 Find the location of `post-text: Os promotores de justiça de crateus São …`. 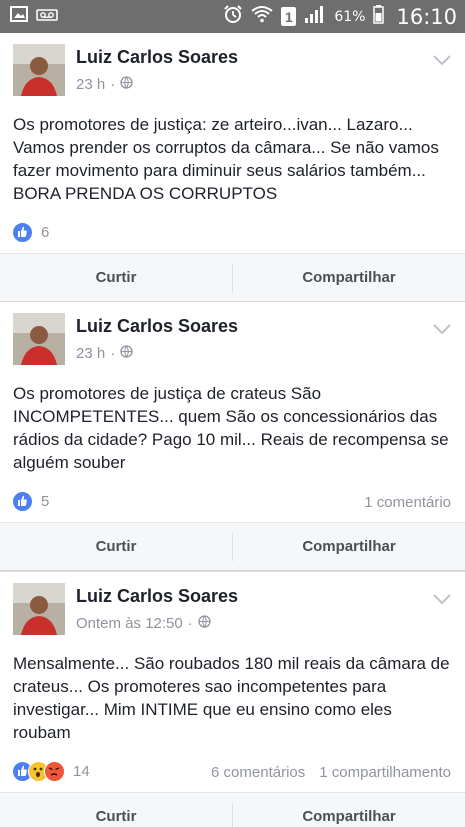

post-text: Os promotores de justiça de crateus São … is located at coordinates (231, 428).